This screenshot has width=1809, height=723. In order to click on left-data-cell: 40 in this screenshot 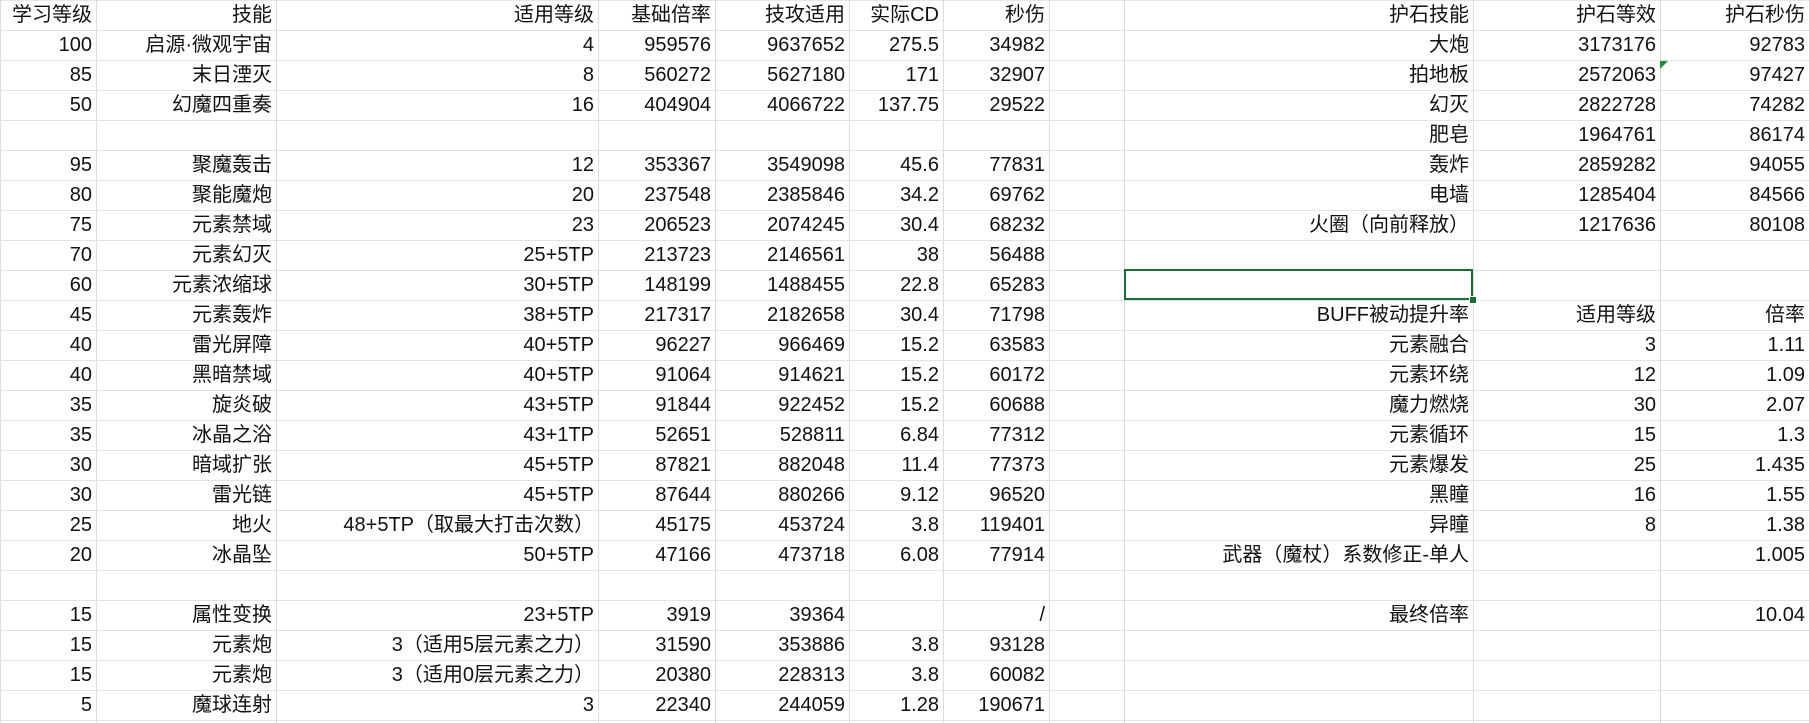, I will do `click(48, 345)`.